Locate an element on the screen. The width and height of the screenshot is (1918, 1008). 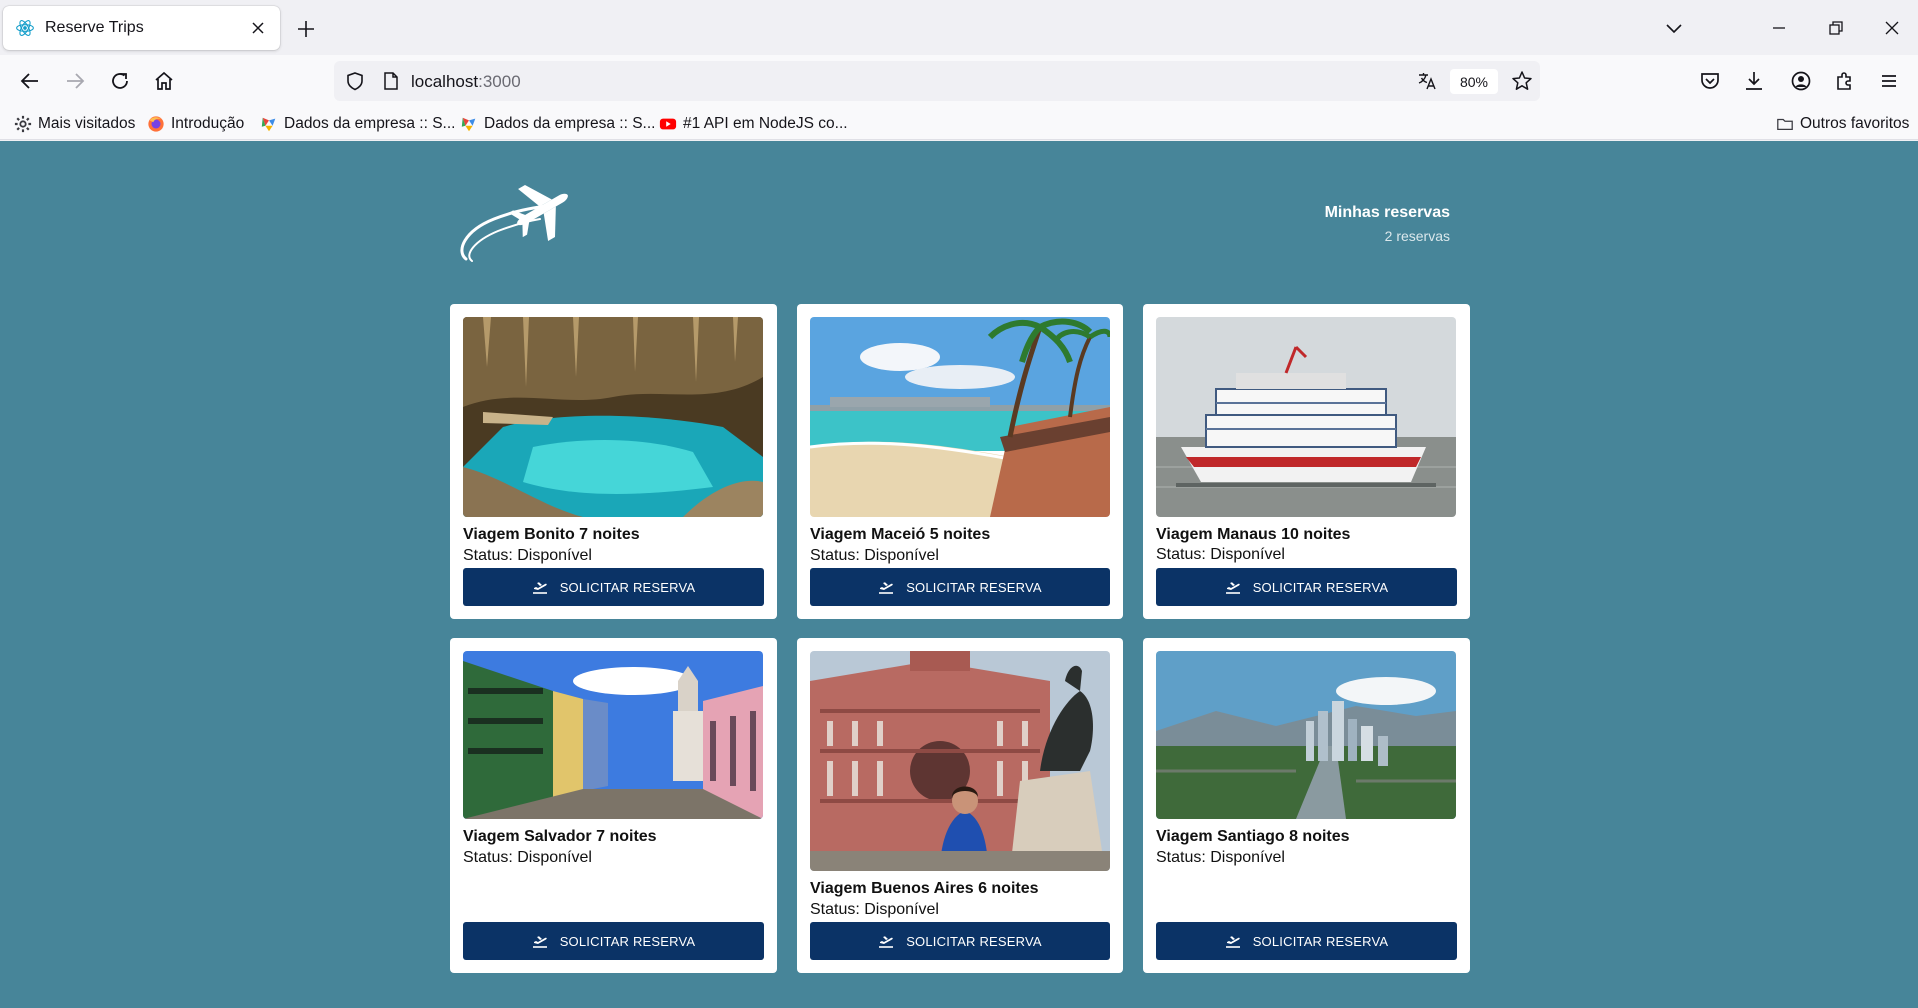
bookmark-introducao: Introdução is located at coordinates (195, 124).